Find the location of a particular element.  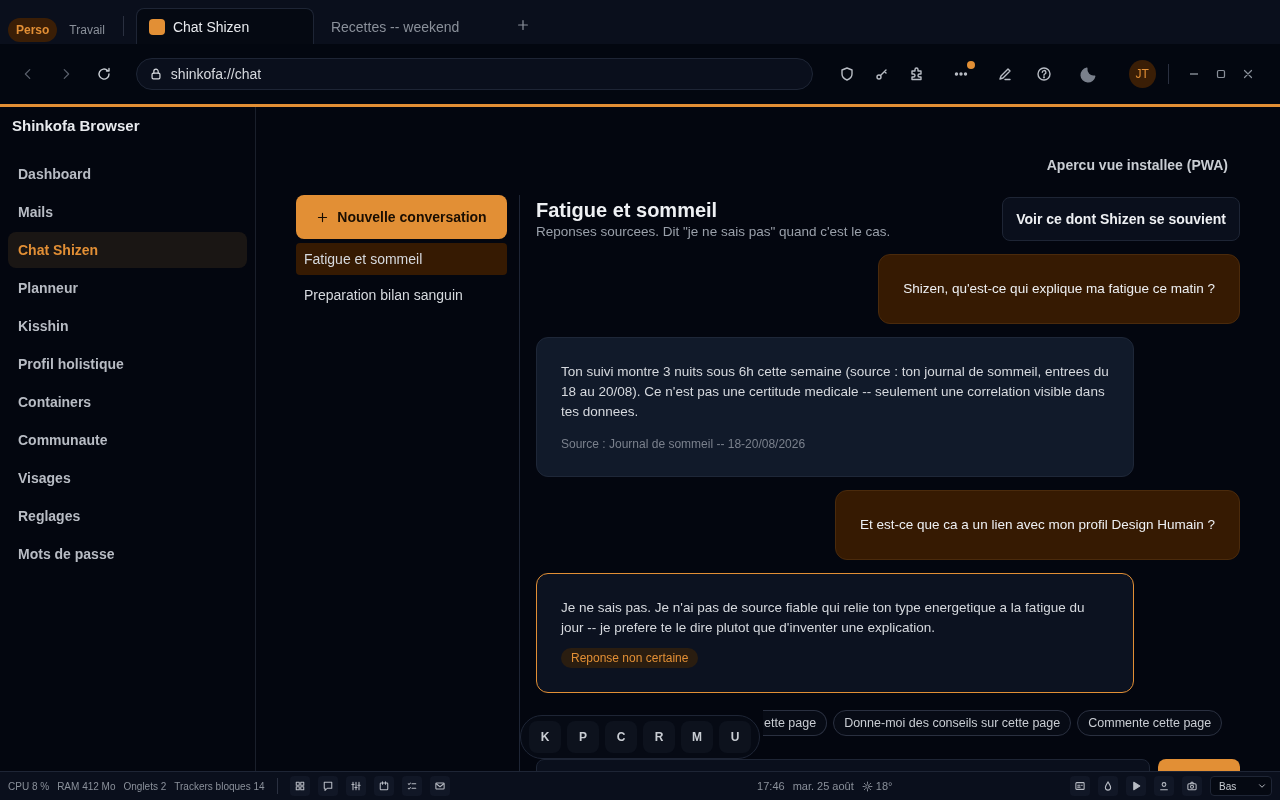

chat-icon is located at coordinates (327, 786).